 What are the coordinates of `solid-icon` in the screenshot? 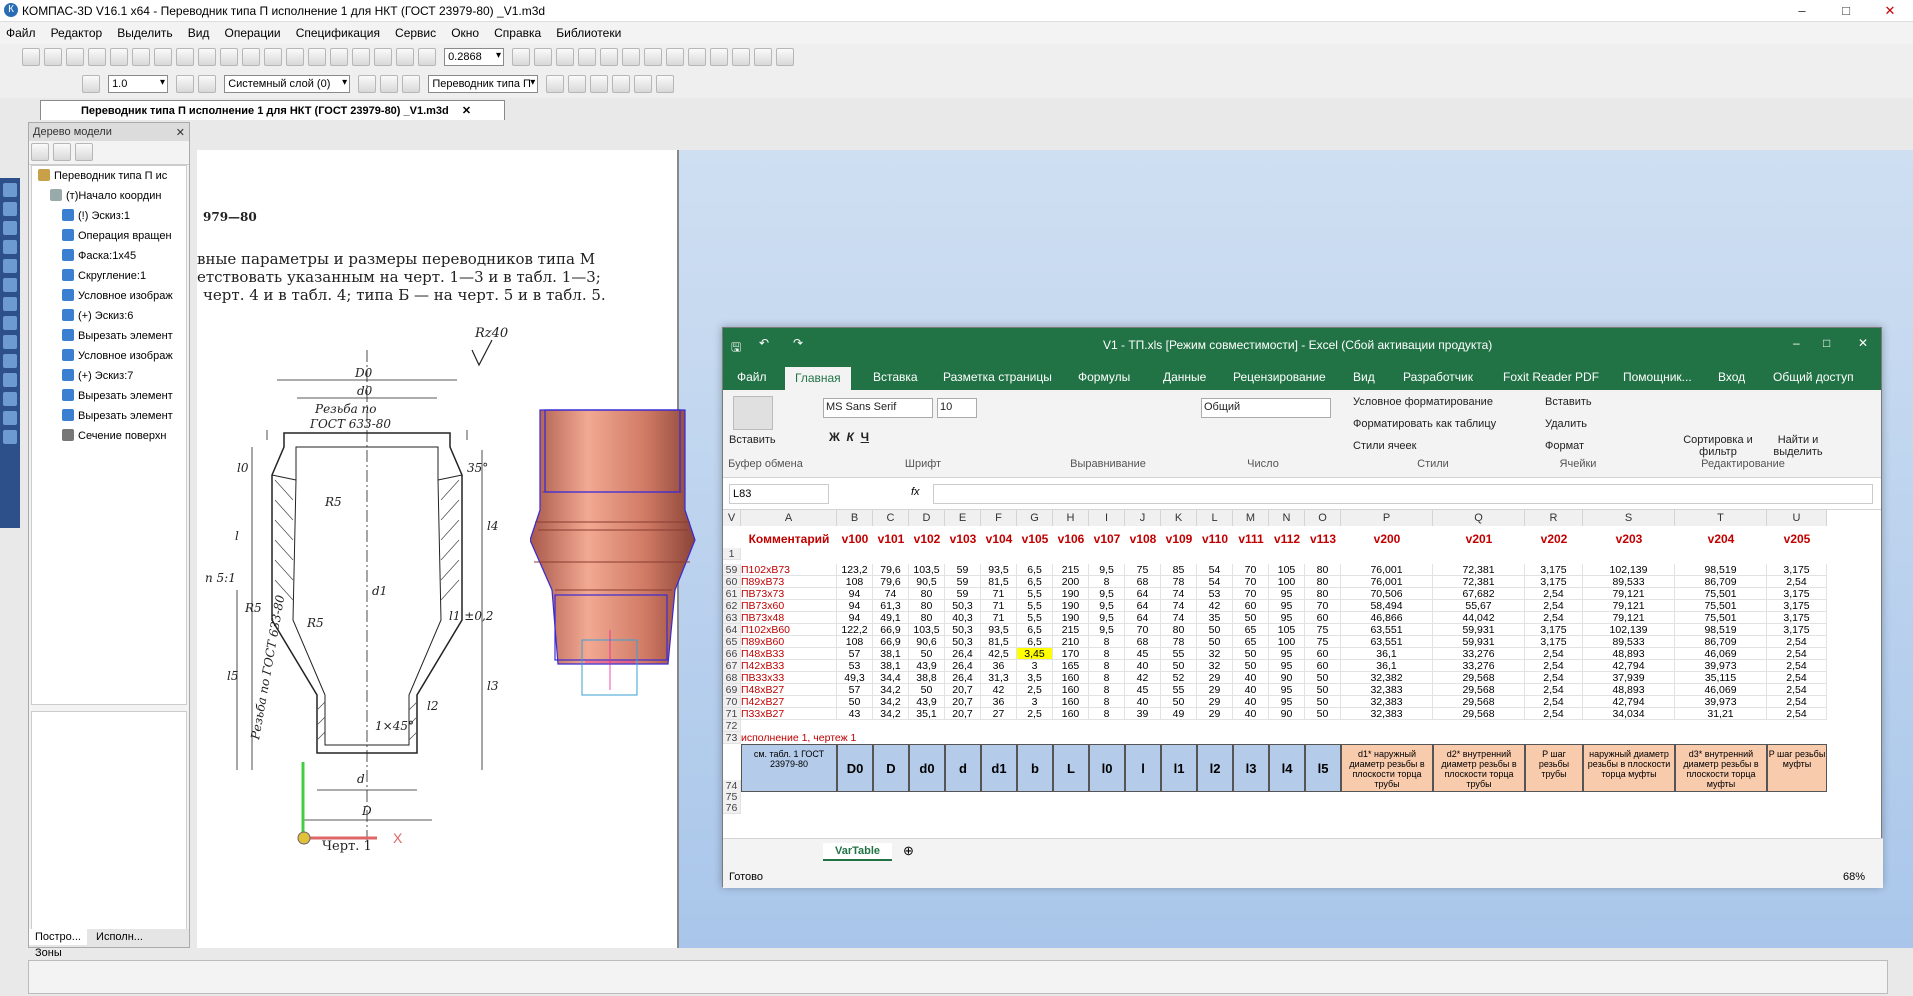 It's located at (599, 84).